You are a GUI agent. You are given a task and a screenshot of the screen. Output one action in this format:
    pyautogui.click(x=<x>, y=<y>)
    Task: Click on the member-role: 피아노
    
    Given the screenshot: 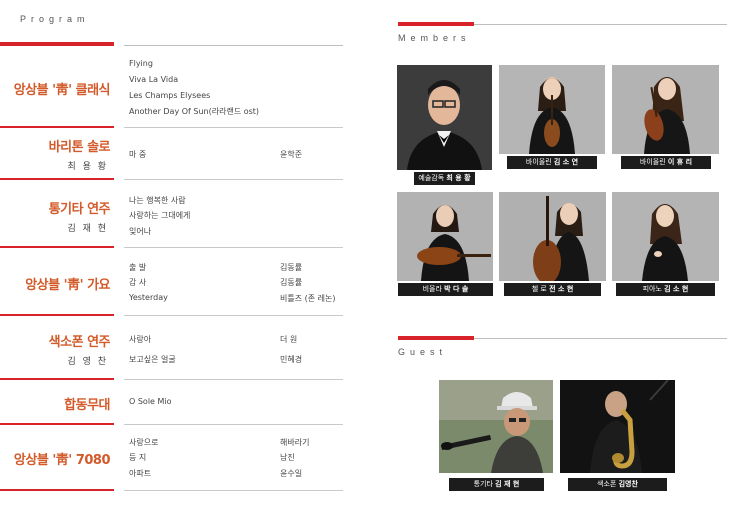 What is the action you would take?
    pyautogui.click(x=652, y=289)
    